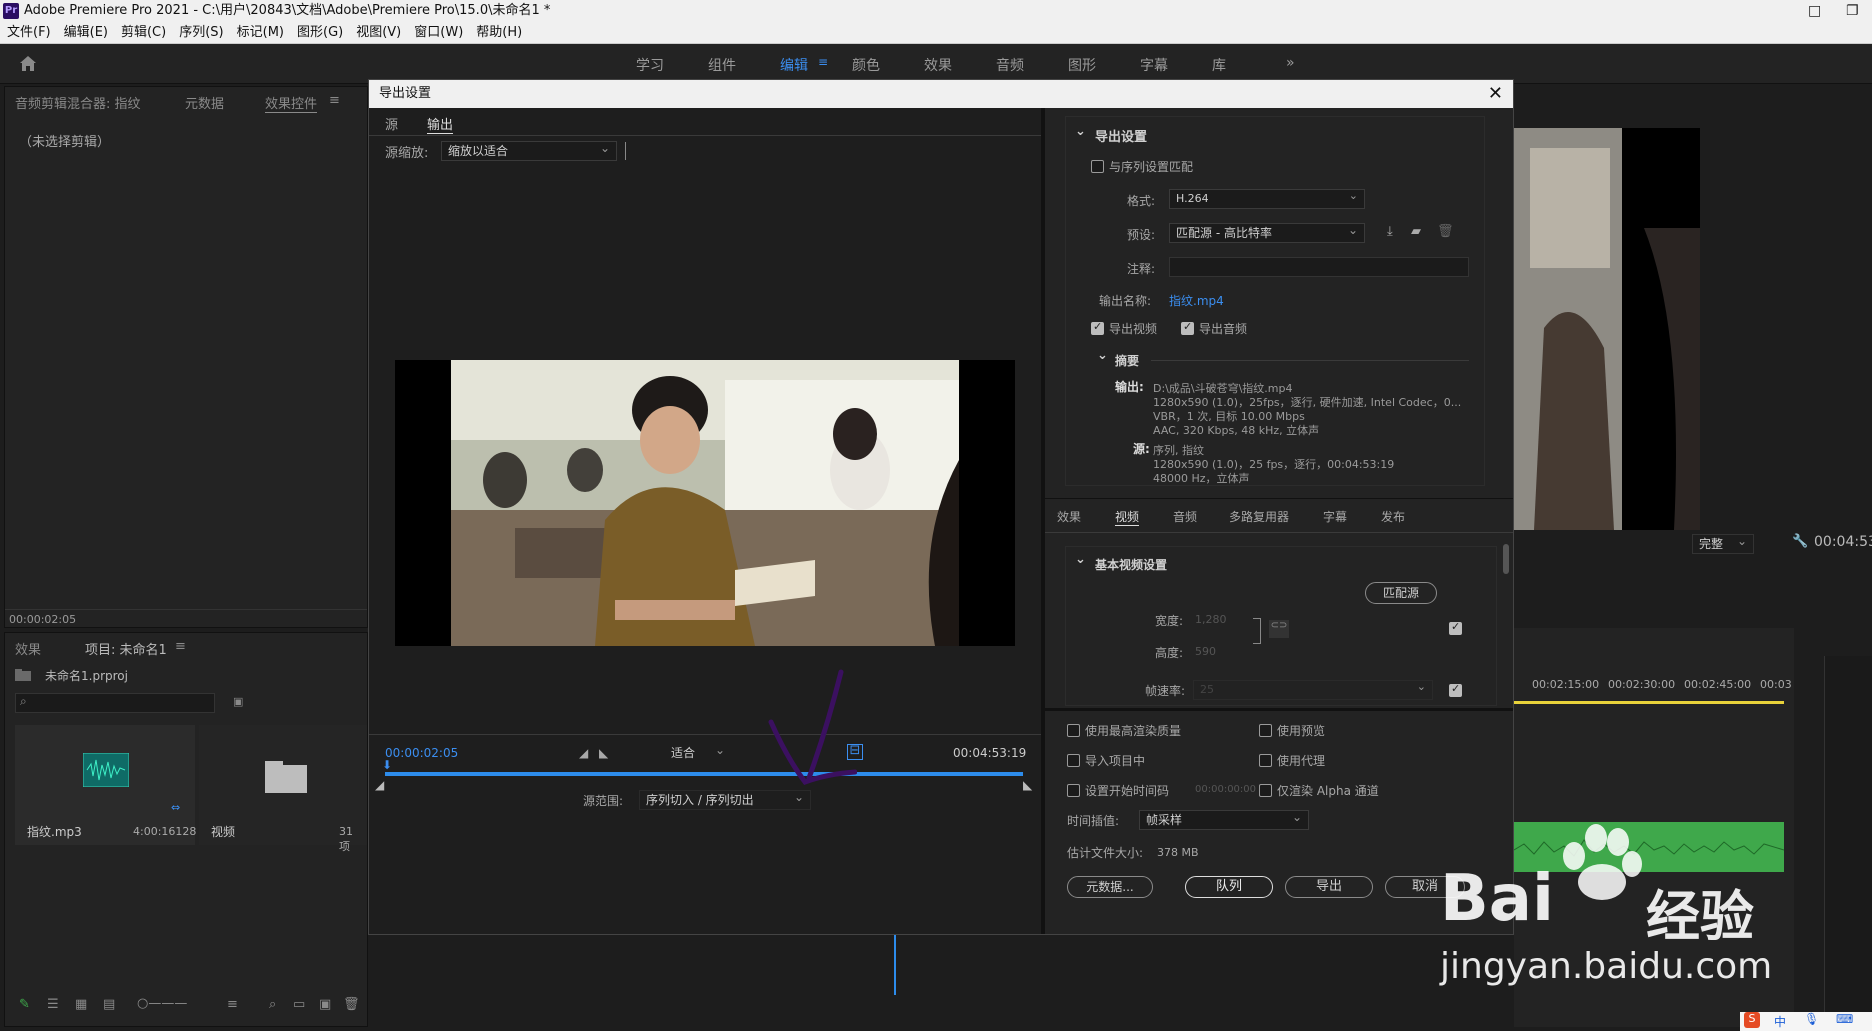  I want to click on link-icon: ⊂⊃, so click(1279, 629).